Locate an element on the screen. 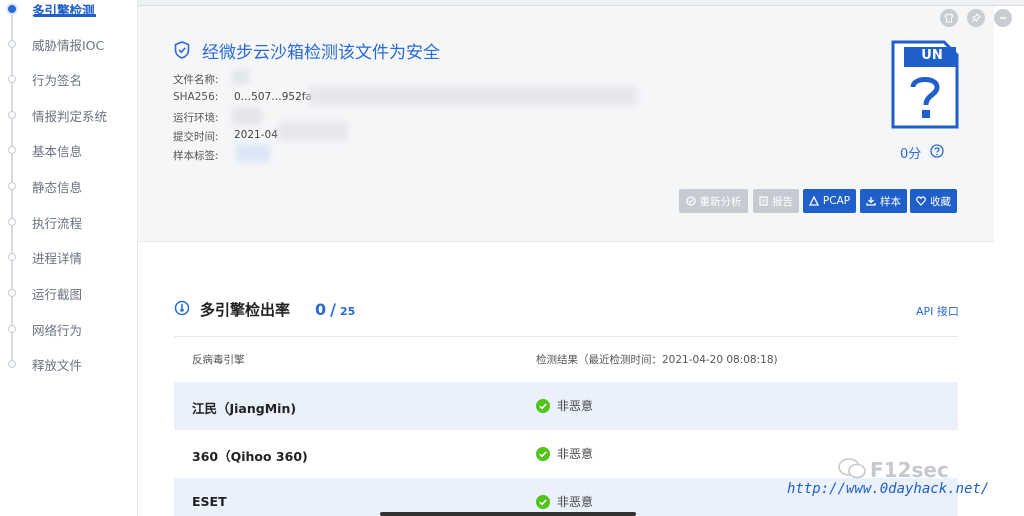 The height and width of the screenshot is (516, 1024). detection-rate: 0/25 is located at coordinates (335, 309).